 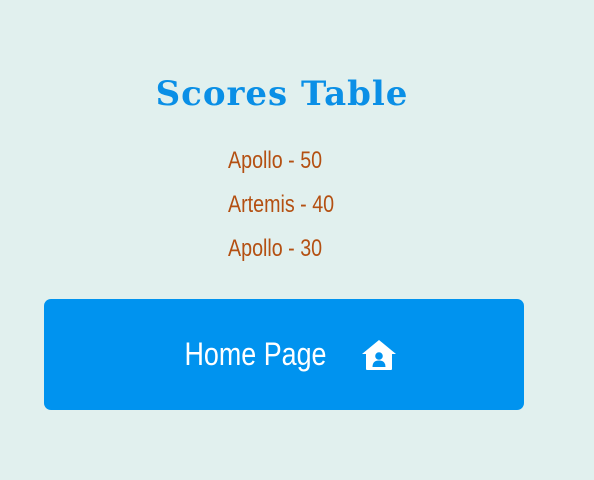 I want to click on home-page-label: Home Page, so click(x=255, y=354).